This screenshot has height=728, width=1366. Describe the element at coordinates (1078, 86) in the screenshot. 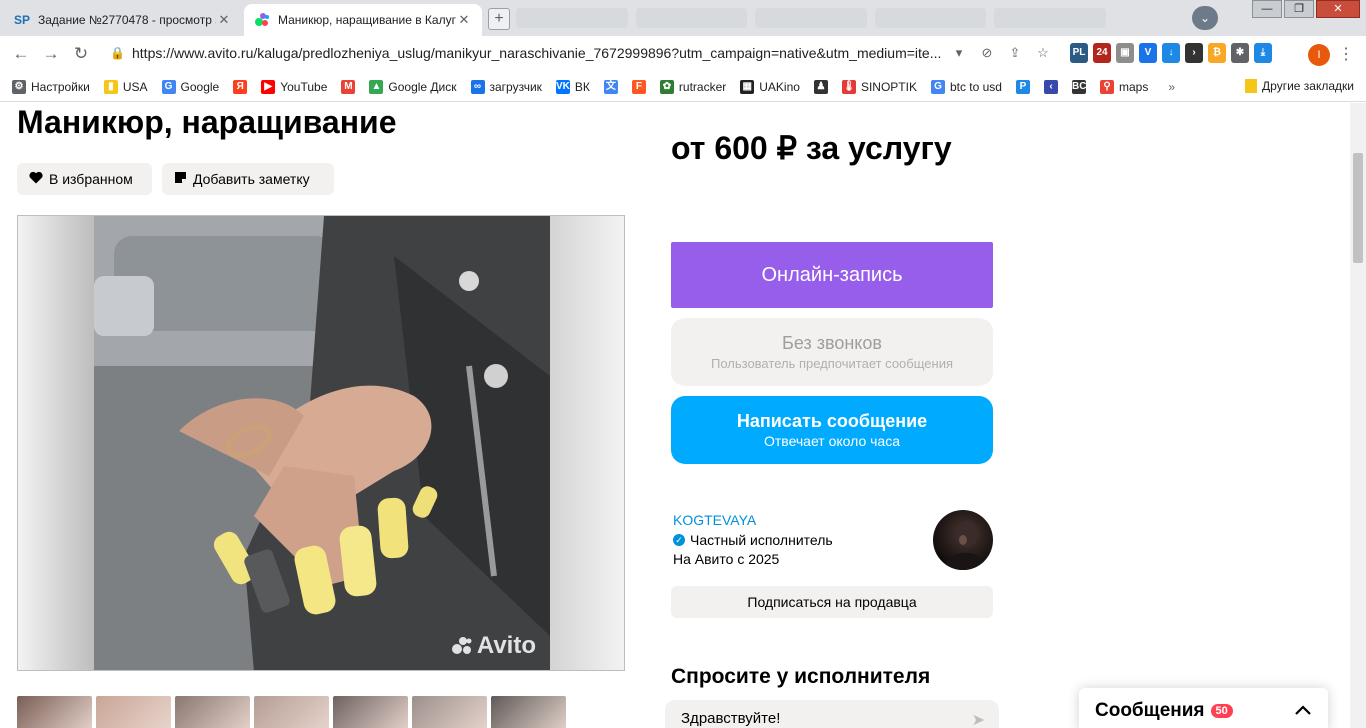

I see `bookmark-item: BC` at that location.